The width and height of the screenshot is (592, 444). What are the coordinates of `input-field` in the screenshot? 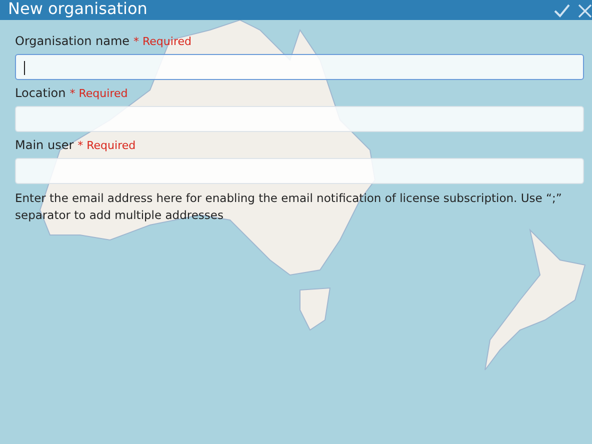 It's located at (299, 67).